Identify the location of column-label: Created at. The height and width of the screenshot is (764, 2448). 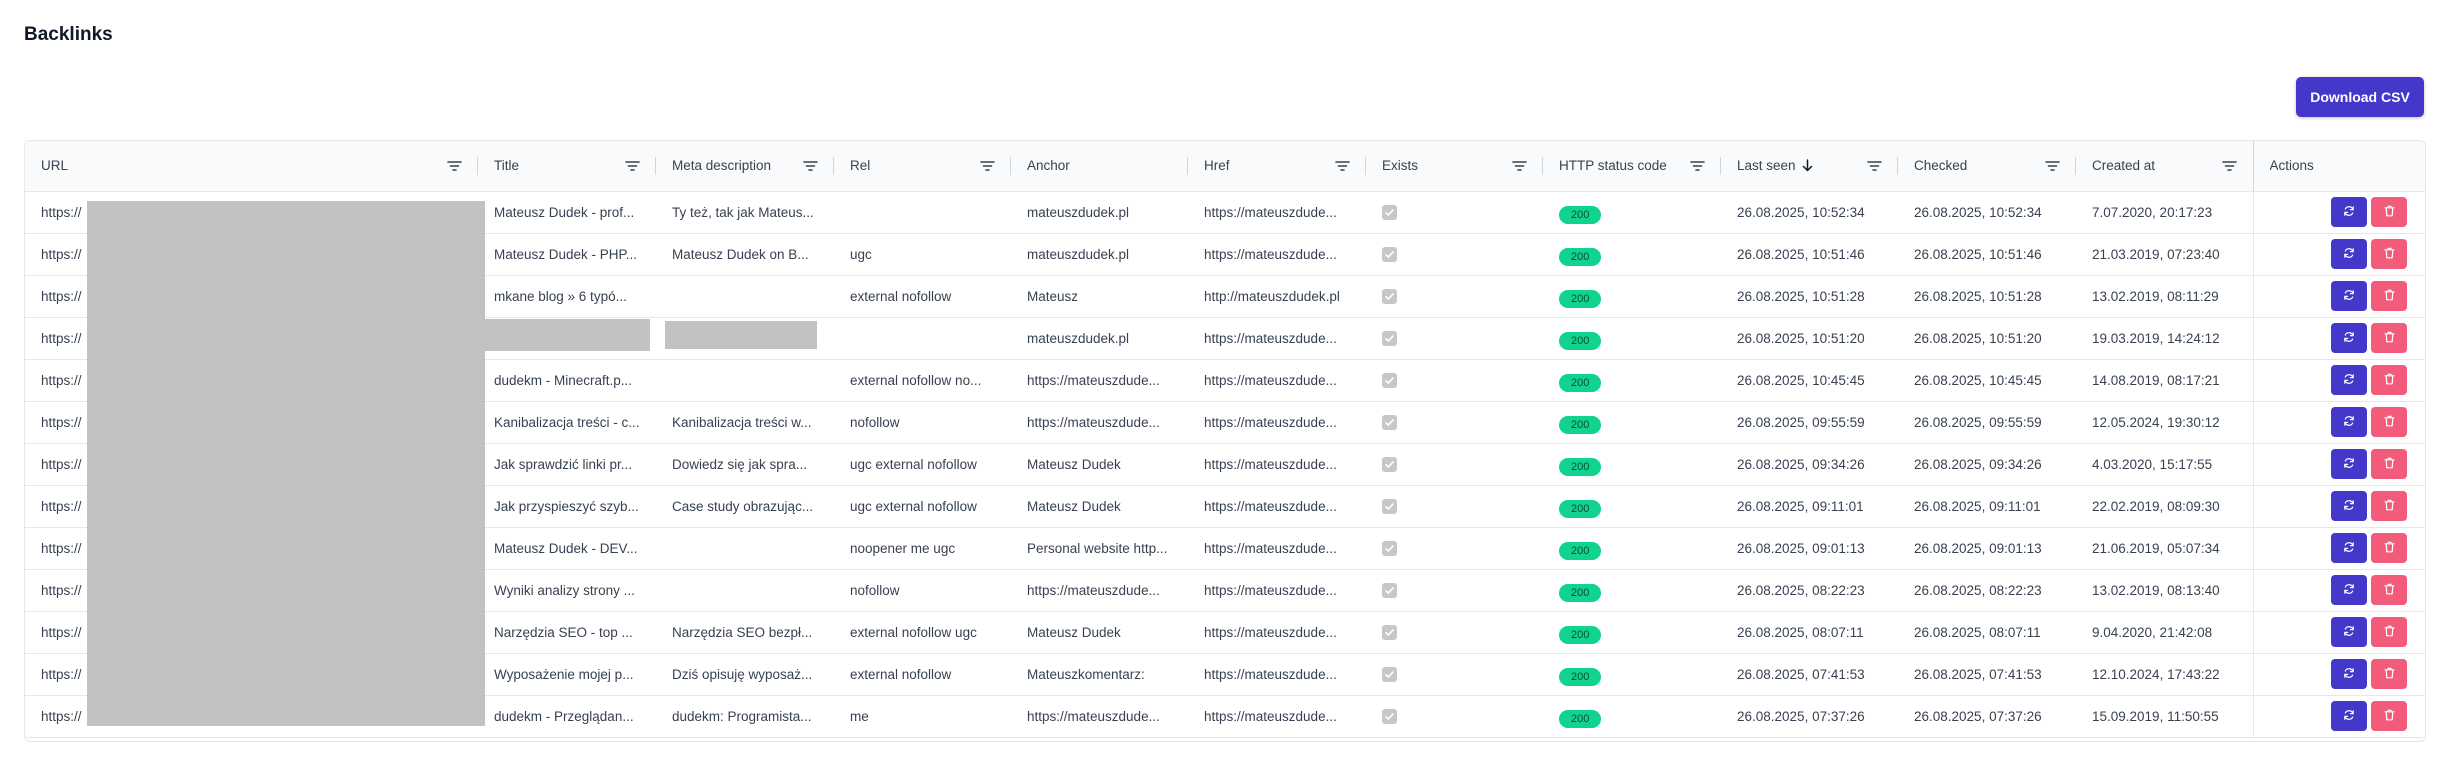
(2124, 166).